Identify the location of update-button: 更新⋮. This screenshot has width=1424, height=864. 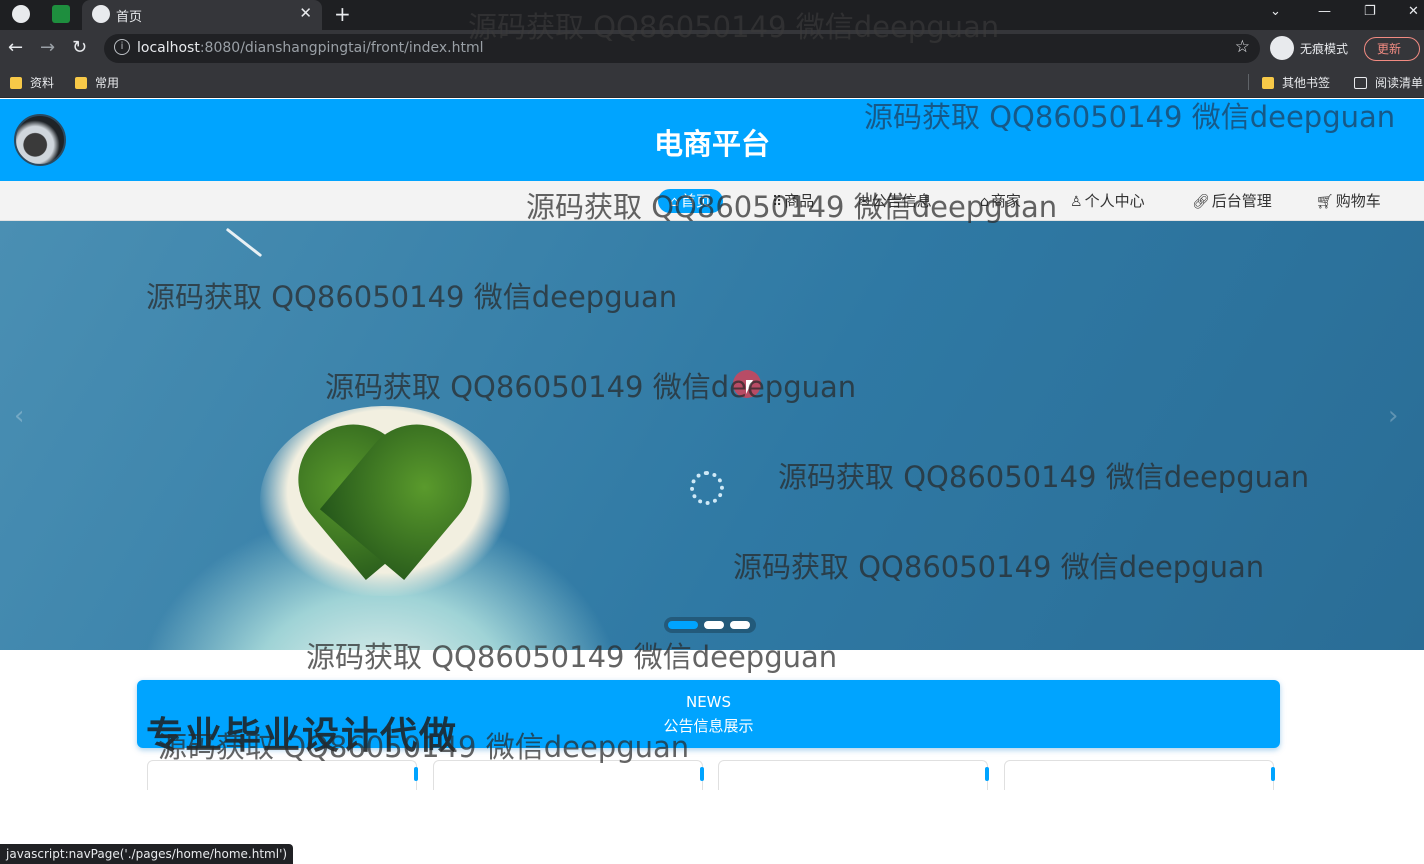
(1392, 57).